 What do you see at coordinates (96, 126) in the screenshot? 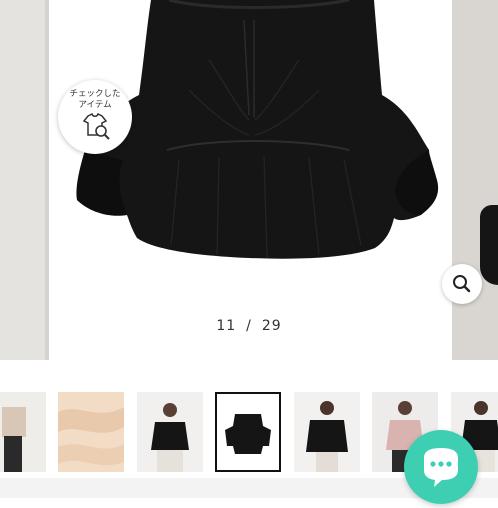
I see `shirt-search-icon` at bounding box center [96, 126].